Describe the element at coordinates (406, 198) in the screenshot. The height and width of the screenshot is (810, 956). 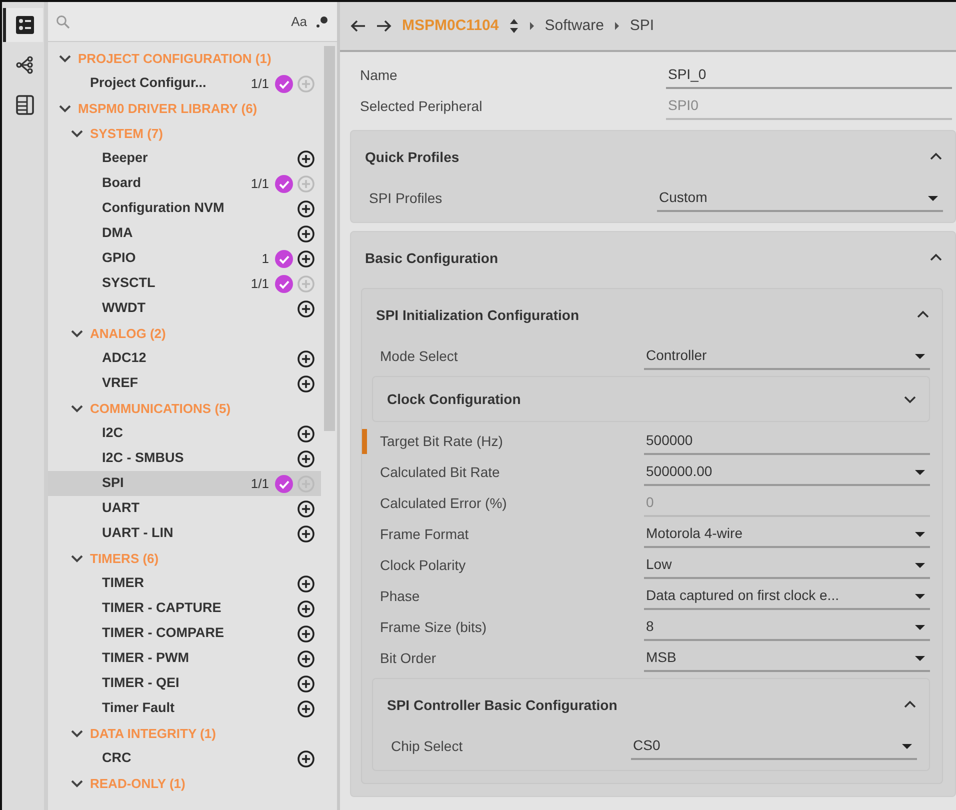
I see `field-label: SPI Profiles` at that location.